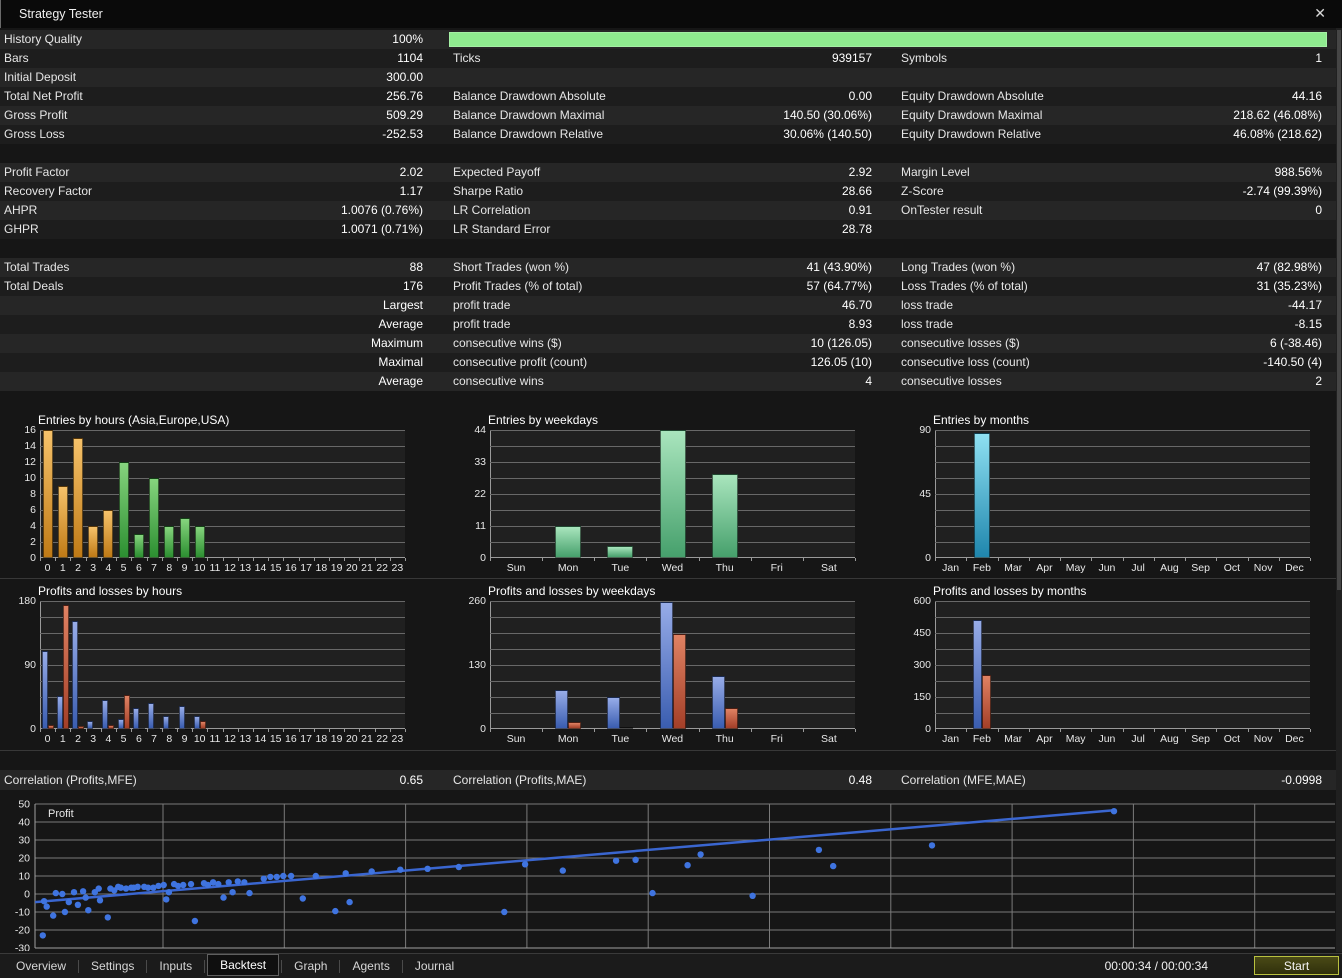 The image size is (1342, 978). Describe the element at coordinates (860, 780) in the screenshot. I see `correlation-value: 0.48` at that location.